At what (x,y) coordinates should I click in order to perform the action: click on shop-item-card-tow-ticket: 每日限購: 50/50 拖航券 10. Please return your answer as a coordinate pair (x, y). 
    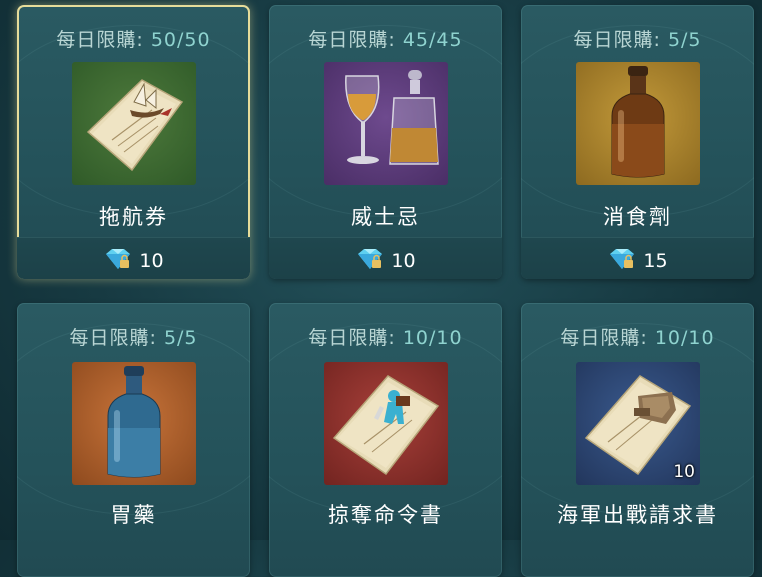
    Looking at the image, I should click on (133, 142).